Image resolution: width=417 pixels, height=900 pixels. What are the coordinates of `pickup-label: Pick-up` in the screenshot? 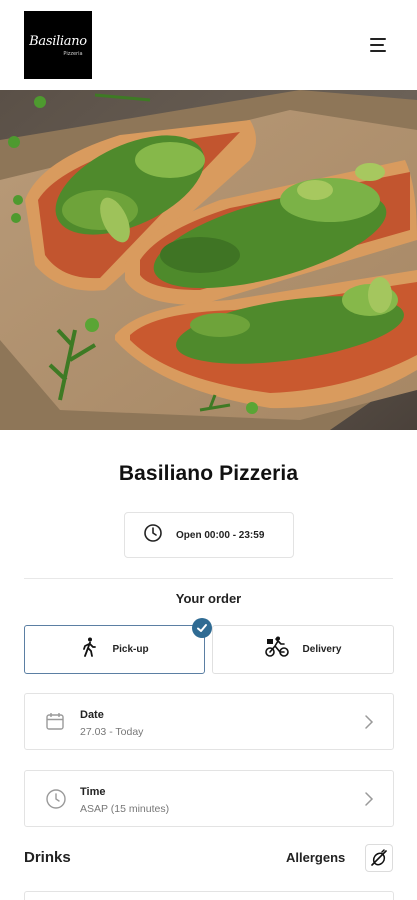 It's located at (130, 649).